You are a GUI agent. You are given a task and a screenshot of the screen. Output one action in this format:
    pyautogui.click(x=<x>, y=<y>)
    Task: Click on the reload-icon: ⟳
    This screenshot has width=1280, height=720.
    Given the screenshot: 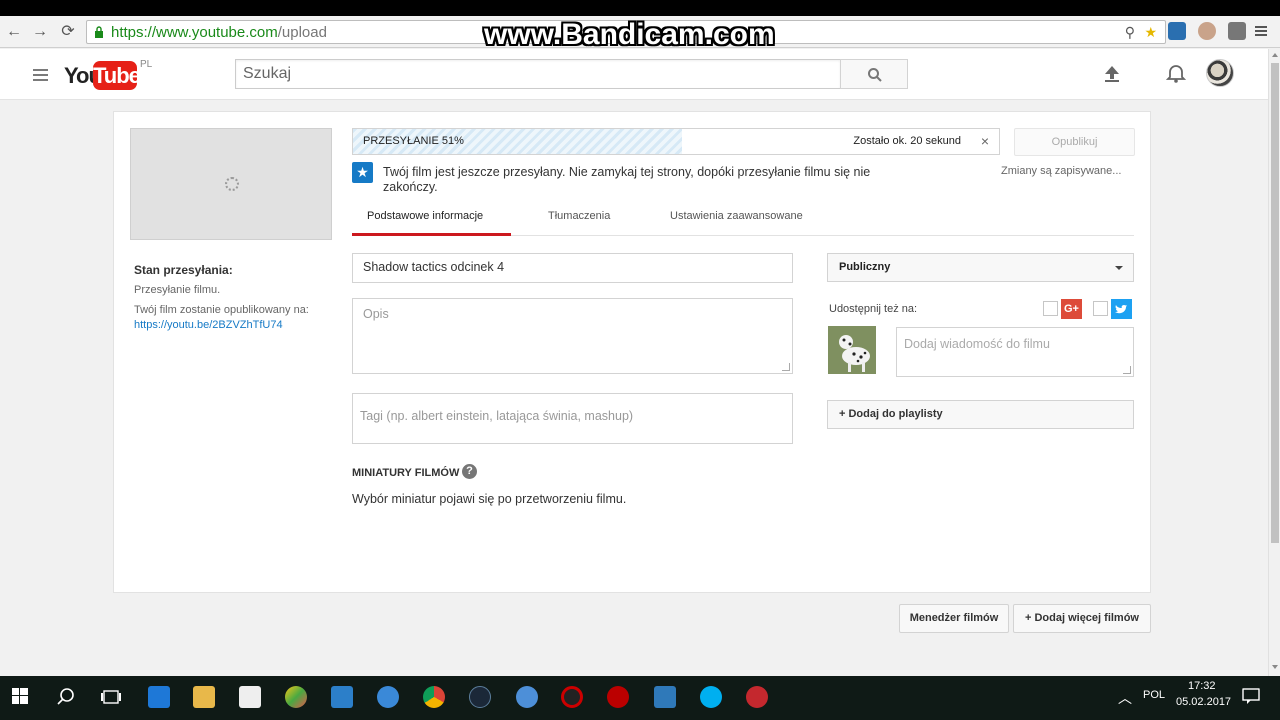 What is the action you would take?
    pyautogui.click(x=68, y=32)
    